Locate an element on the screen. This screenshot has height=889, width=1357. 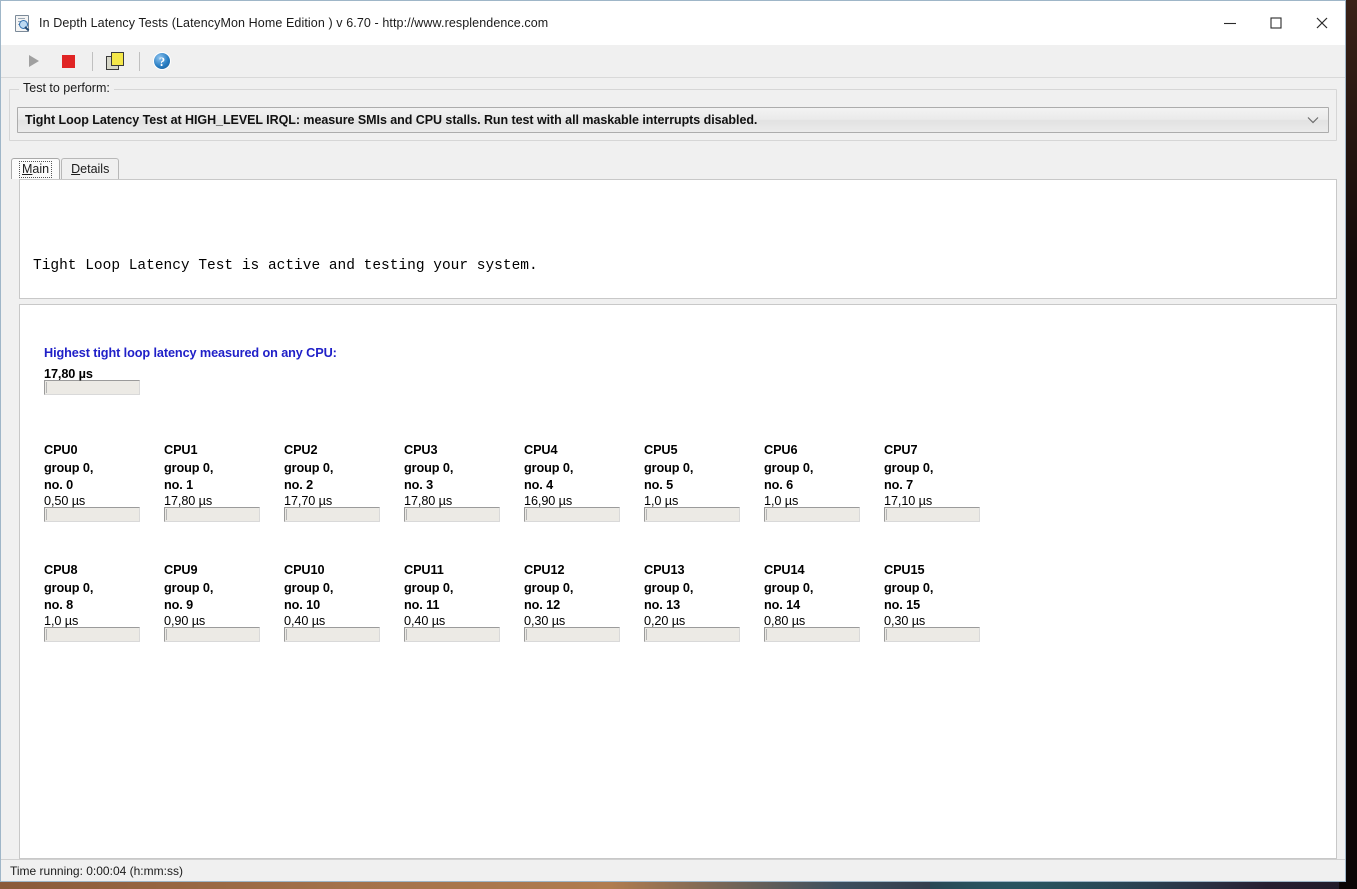
cpu-meter: CPU10 group 0, no. 10 0,40 µs is located at coordinates (332, 602).